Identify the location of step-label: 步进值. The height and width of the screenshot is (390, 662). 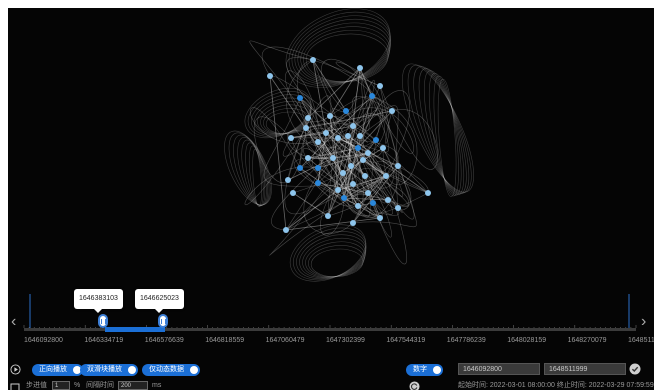
(36, 385).